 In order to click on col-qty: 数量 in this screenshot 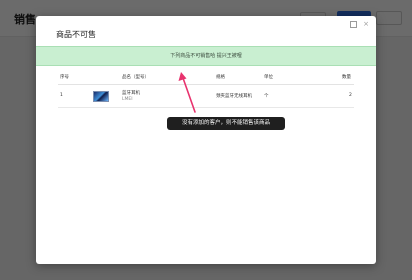, I will do `click(346, 77)`.